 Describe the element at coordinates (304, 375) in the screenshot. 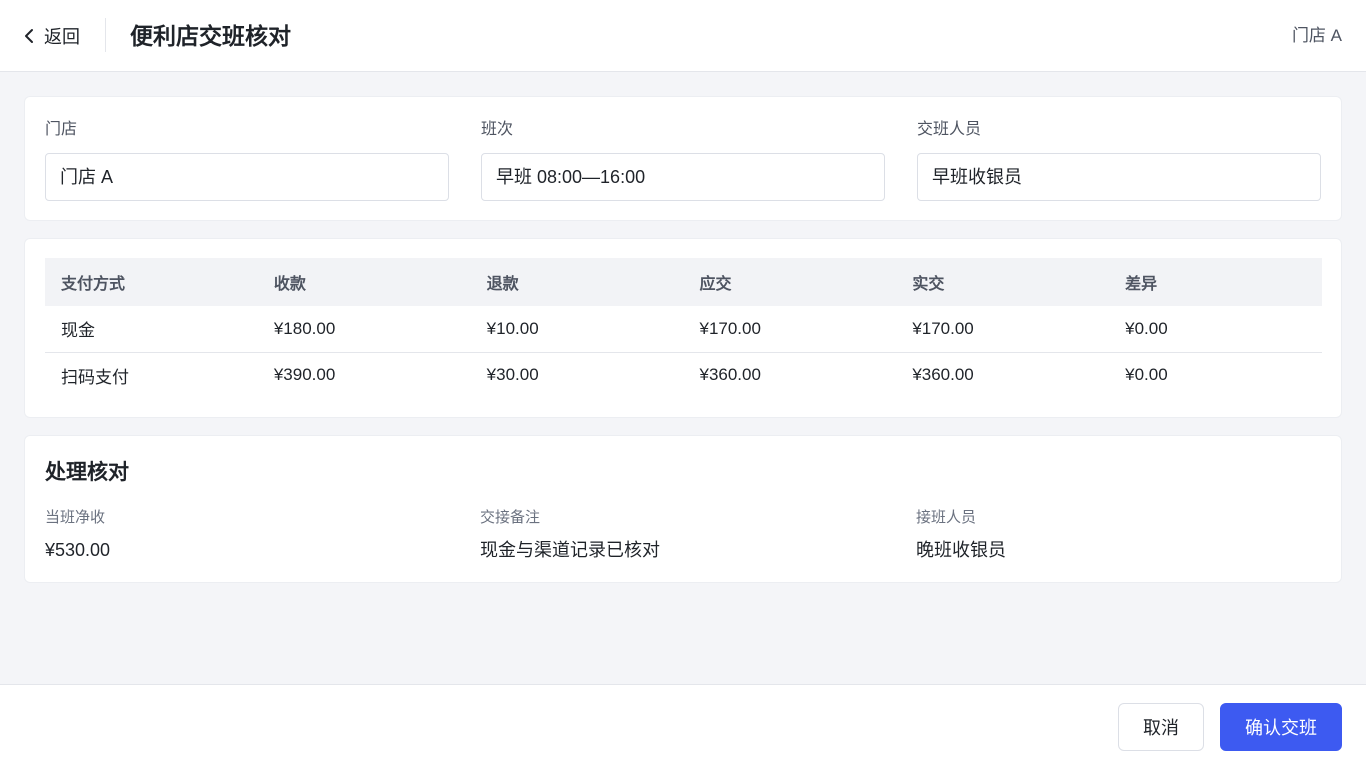

I see `table-cell: ¥390.00` at that location.